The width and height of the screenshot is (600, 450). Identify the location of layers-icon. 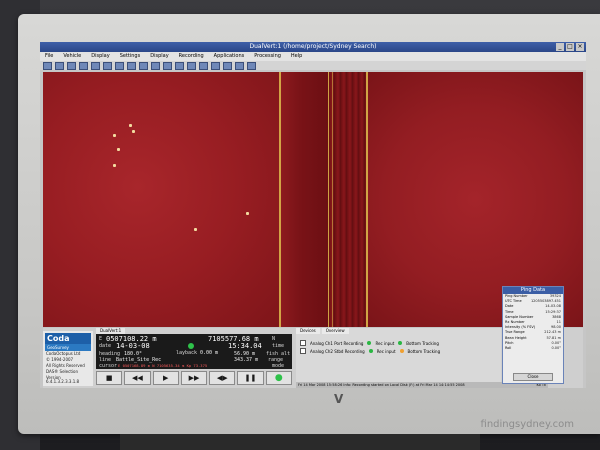
(95, 65).